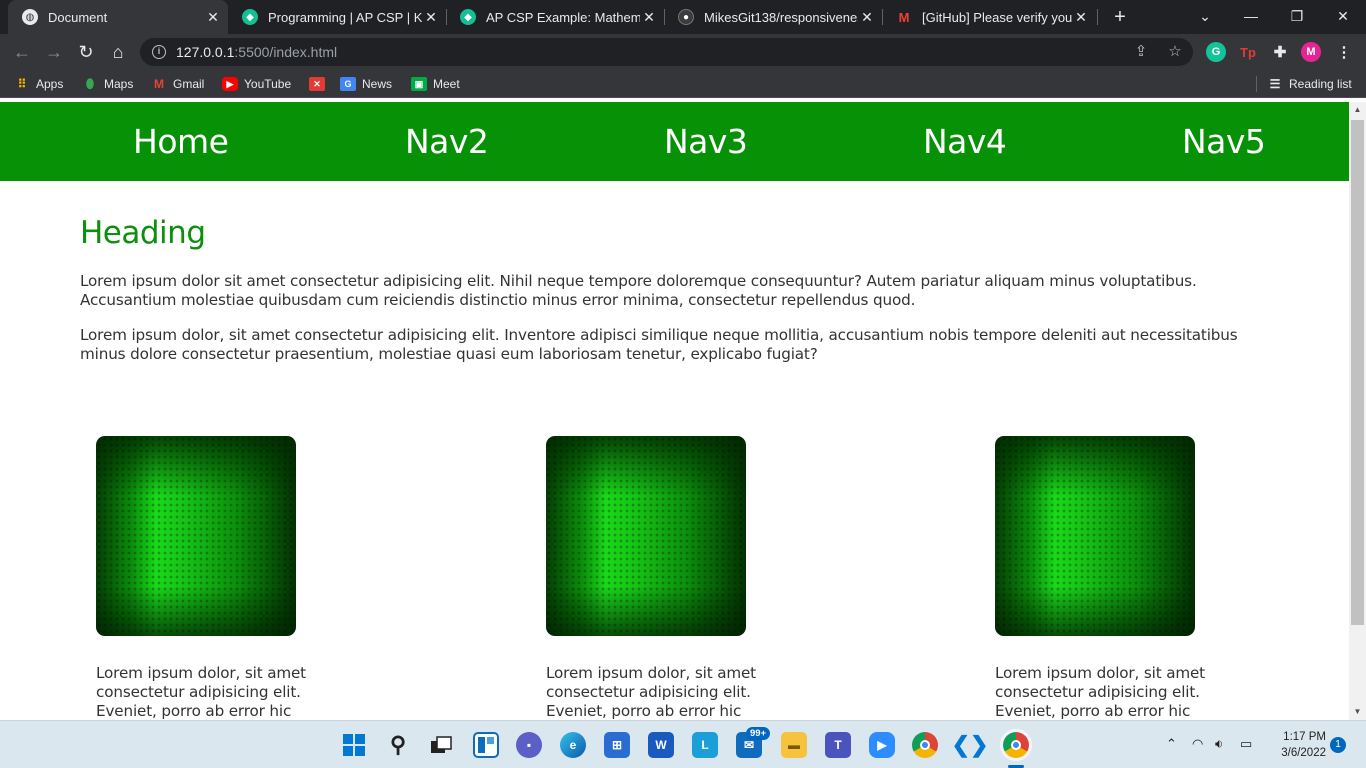  I want to click on tab-ap-csp-example: ◆ AP CSP Example: Mathematic ✕, so click(555, 17).